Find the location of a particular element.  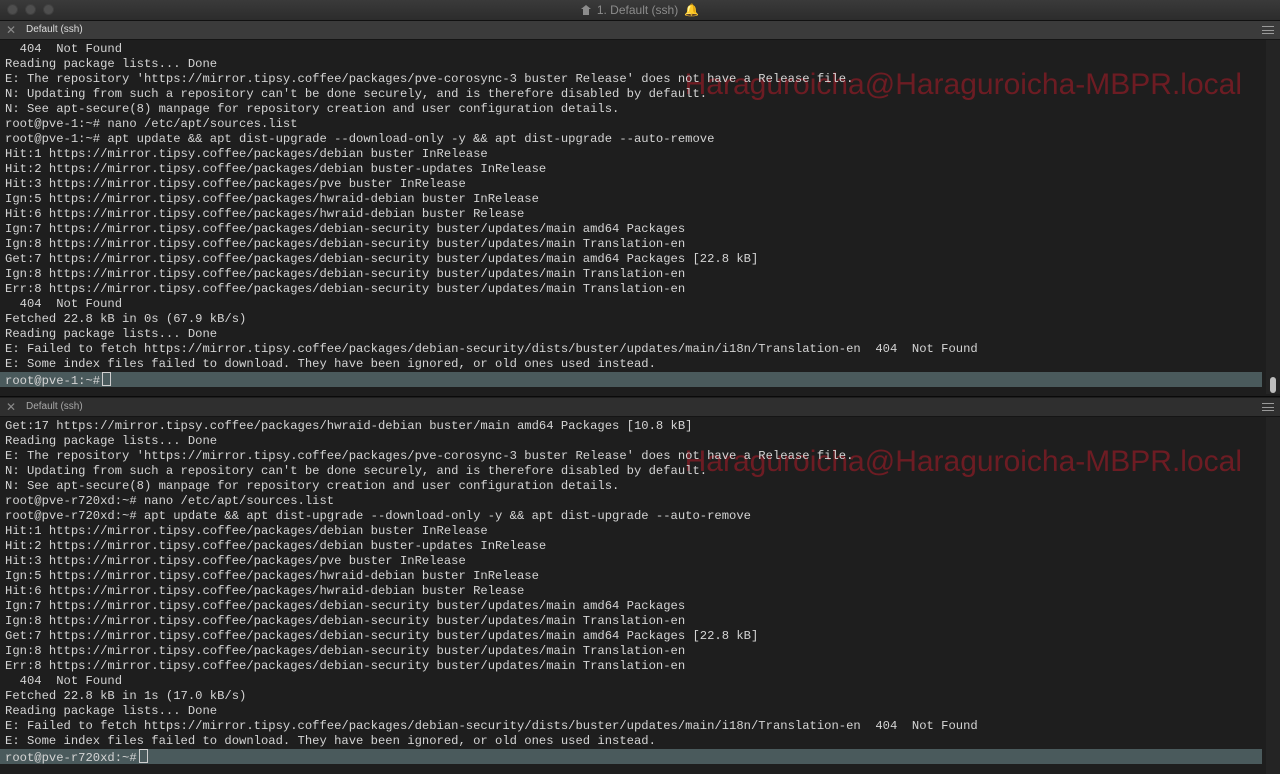

top-pane-tab: ✕ Default (ssh) is located at coordinates (640, 30).